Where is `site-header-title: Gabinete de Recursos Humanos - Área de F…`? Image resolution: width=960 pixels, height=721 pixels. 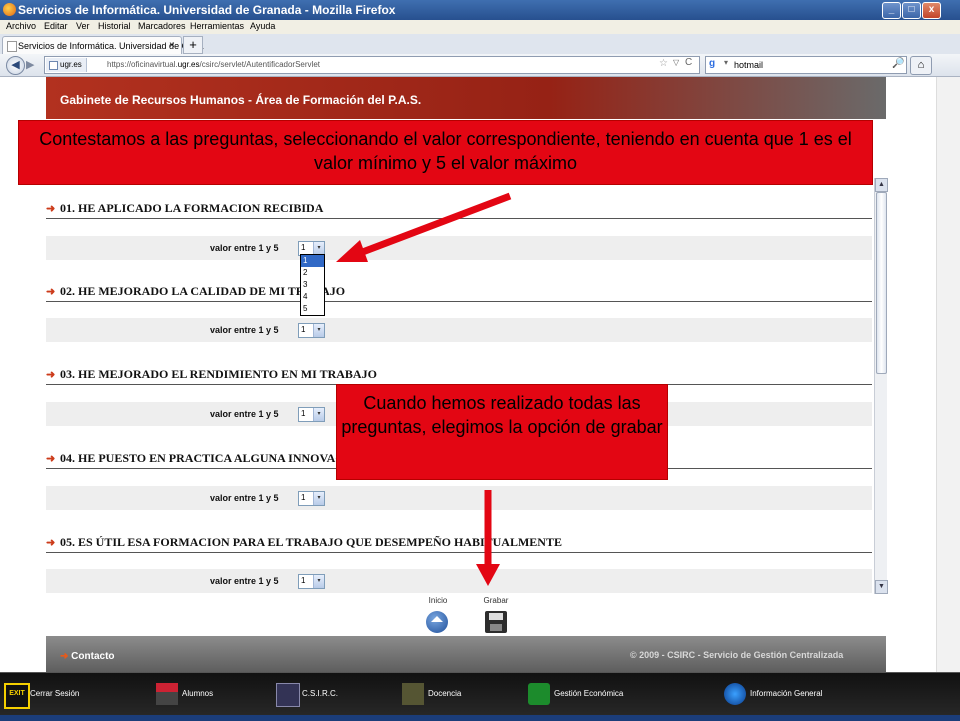 site-header-title: Gabinete de Recursos Humanos - Área de F… is located at coordinates (241, 100).